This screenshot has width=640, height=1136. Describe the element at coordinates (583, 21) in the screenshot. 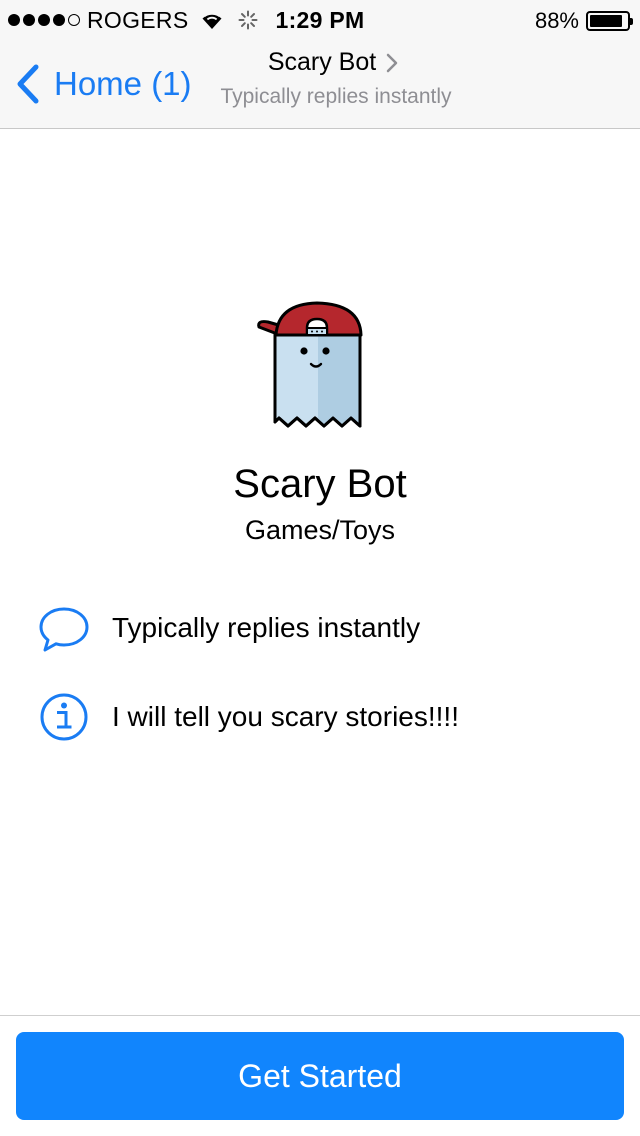

I see `status-right: 88%` at that location.